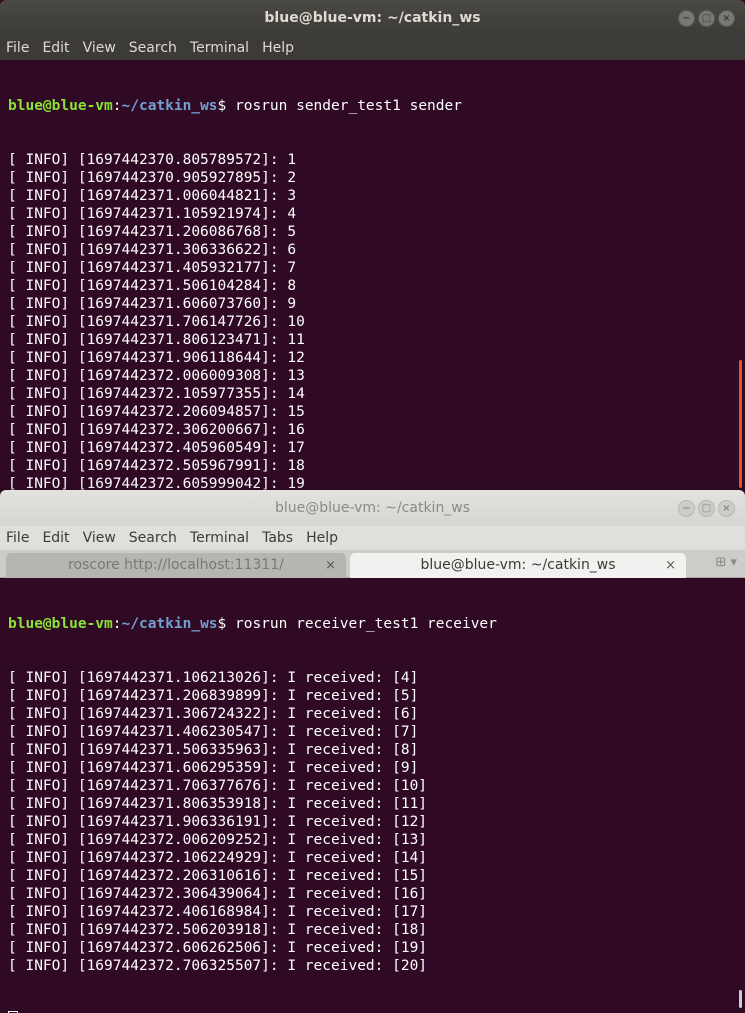  What do you see at coordinates (156, 340) in the screenshot?
I see `log-line: [ INFO] [1697442371.806123471]: 11` at bounding box center [156, 340].